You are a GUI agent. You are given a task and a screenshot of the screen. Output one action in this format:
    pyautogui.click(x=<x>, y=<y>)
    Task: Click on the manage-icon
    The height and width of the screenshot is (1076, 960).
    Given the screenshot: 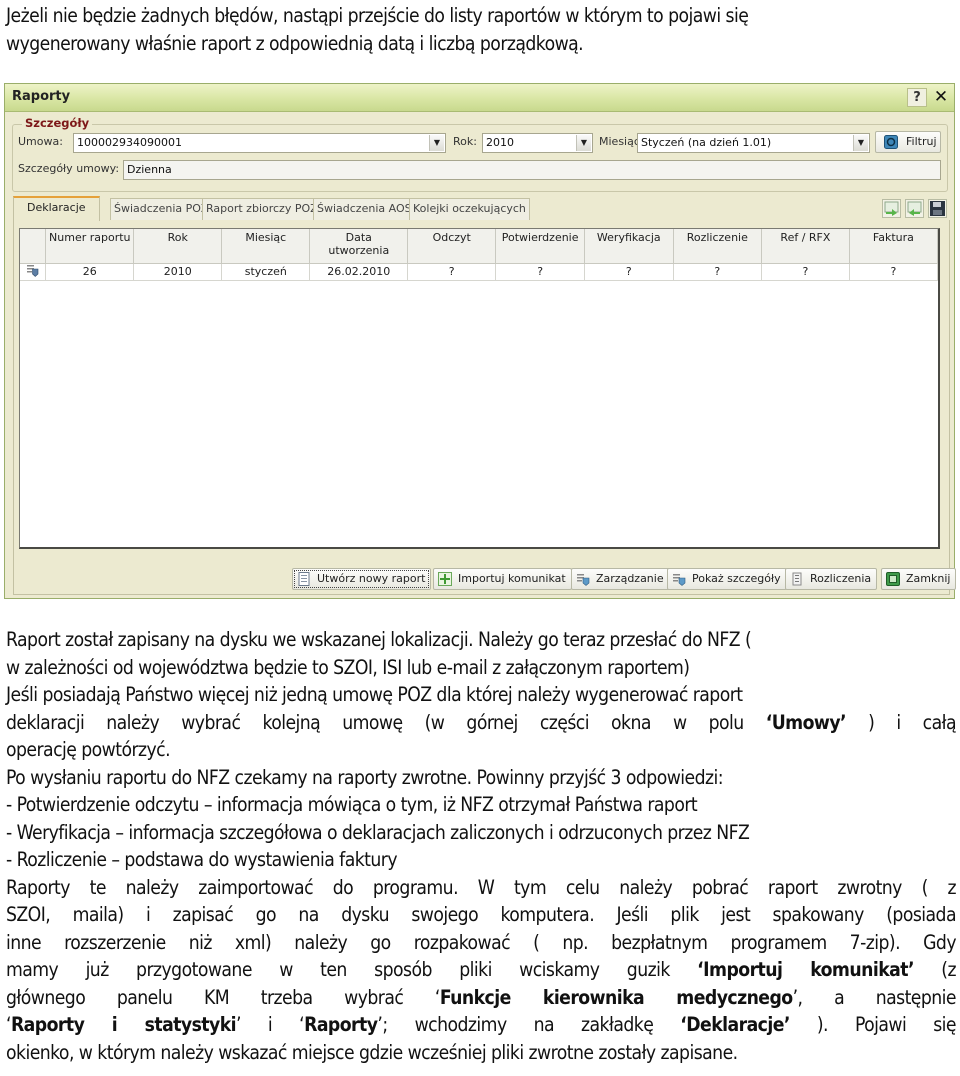 What is the action you would take?
    pyautogui.click(x=583, y=580)
    